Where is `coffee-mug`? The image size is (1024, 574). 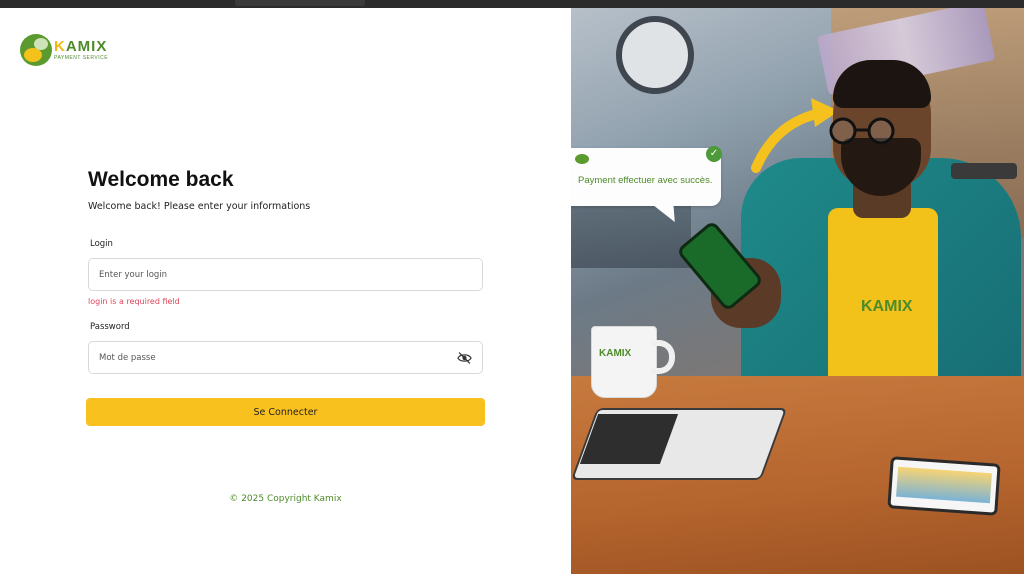
coffee-mug is located at coordinates (624, 362).